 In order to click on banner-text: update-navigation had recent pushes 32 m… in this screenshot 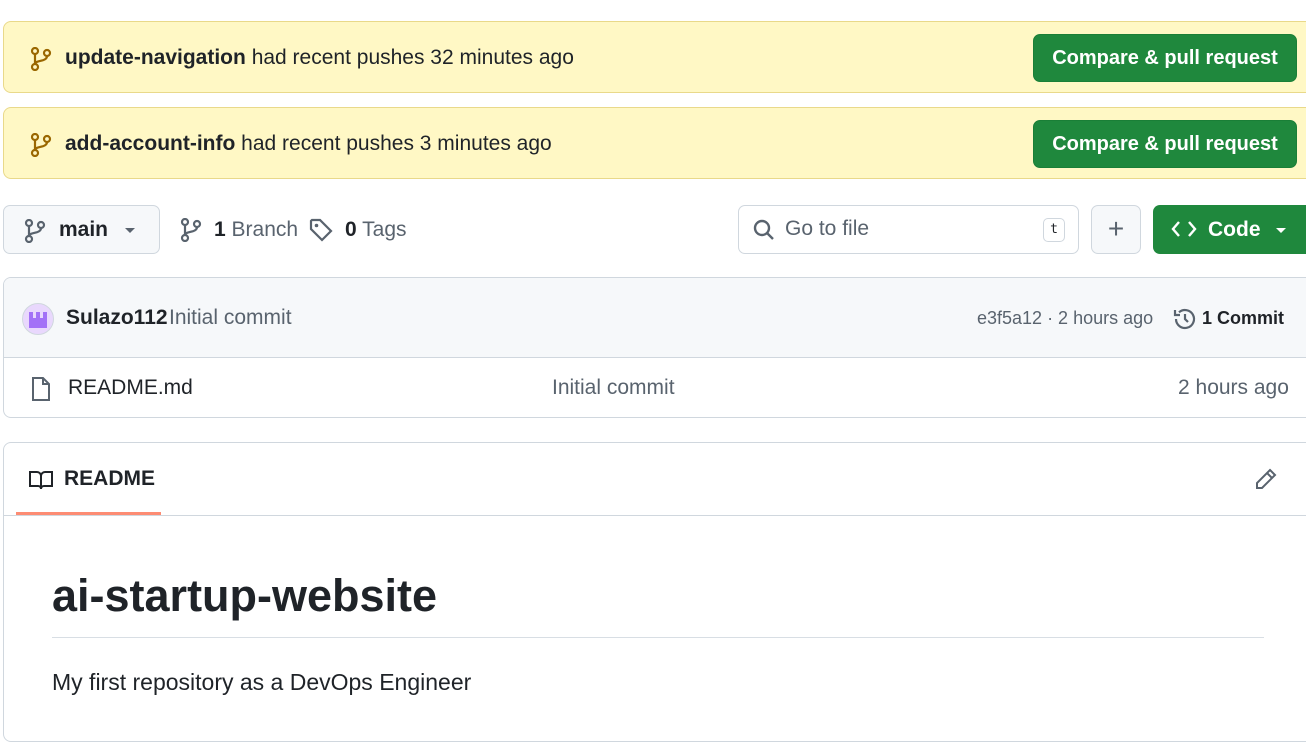, I will do `click(319, 58)`.